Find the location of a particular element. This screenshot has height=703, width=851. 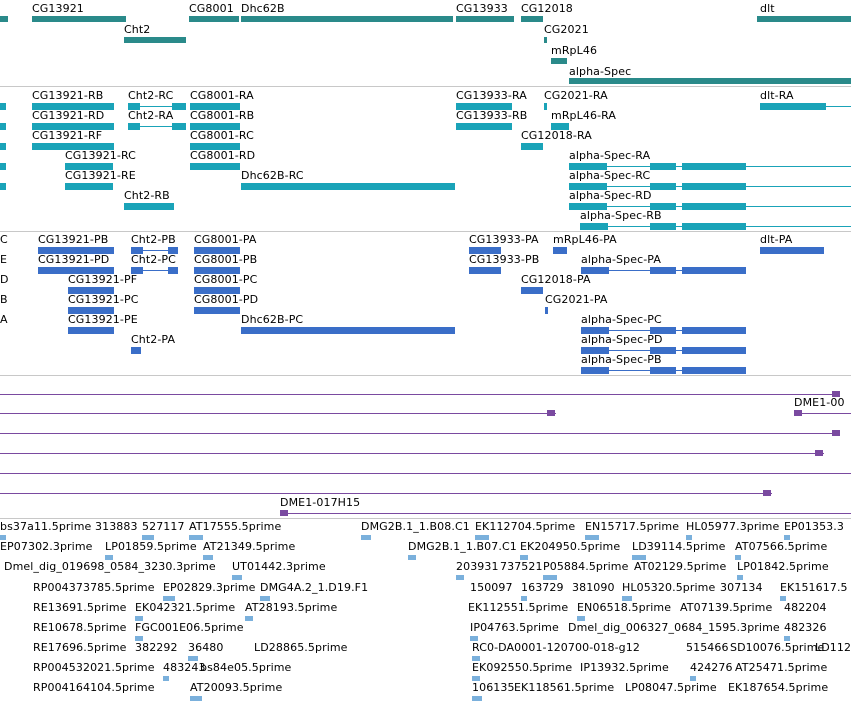

gene-label: CG13921 is located at coordinates (58, 8).